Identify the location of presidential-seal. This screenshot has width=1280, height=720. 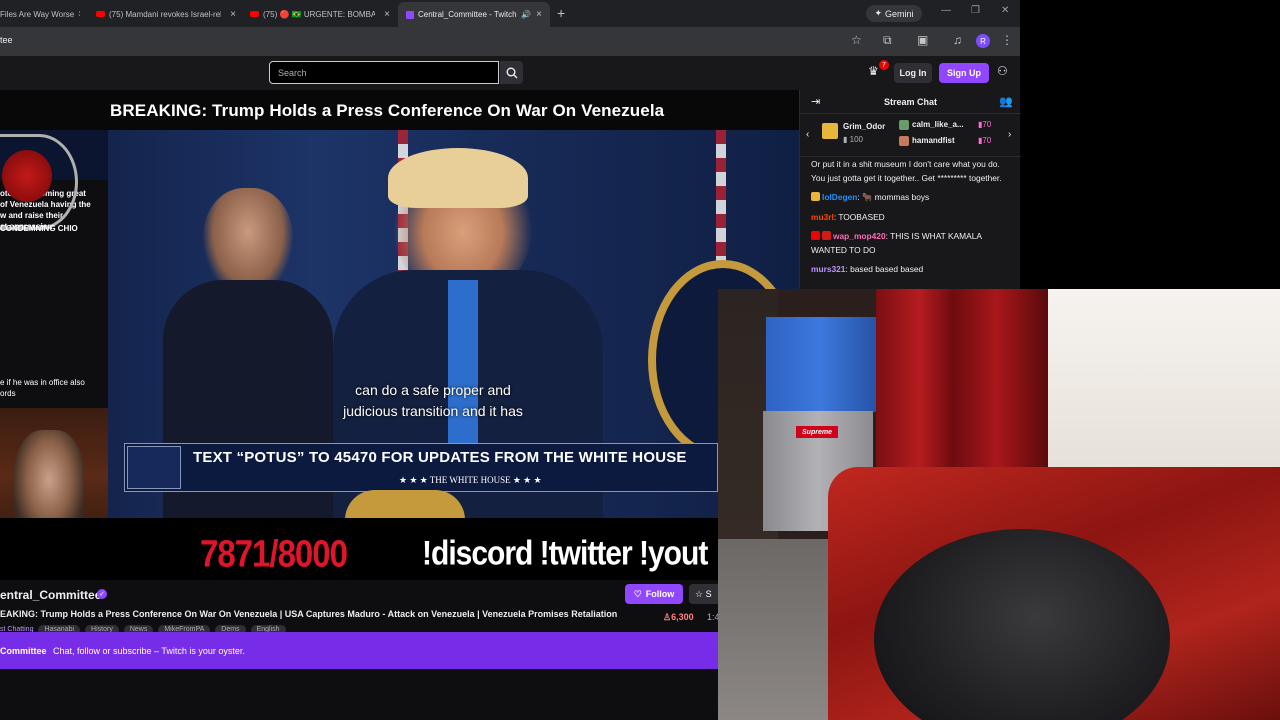
(405, 505).